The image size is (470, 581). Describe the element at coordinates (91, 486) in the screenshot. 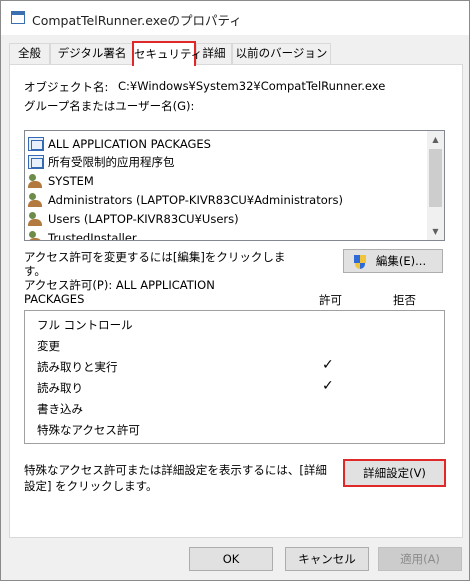

I see `advanced-hint-line2: 設定] をクリックします。` at that location.